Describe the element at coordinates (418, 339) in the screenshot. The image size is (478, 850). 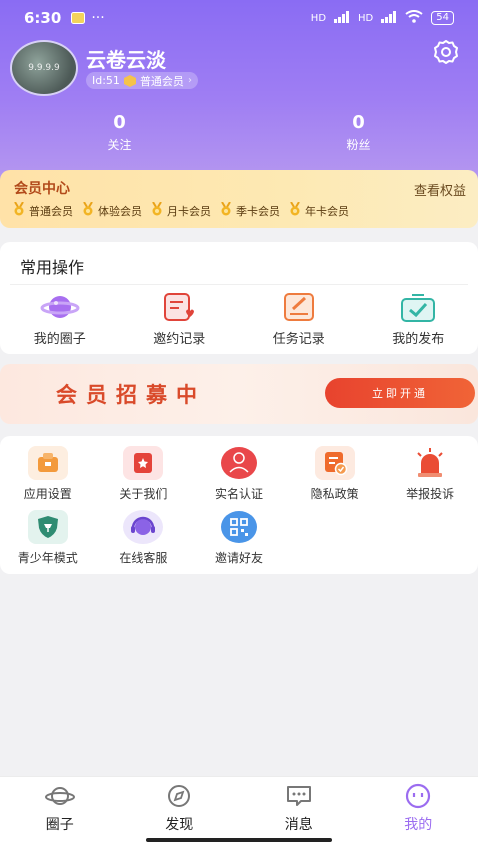
I see `op-label: 我的发布` at that location.